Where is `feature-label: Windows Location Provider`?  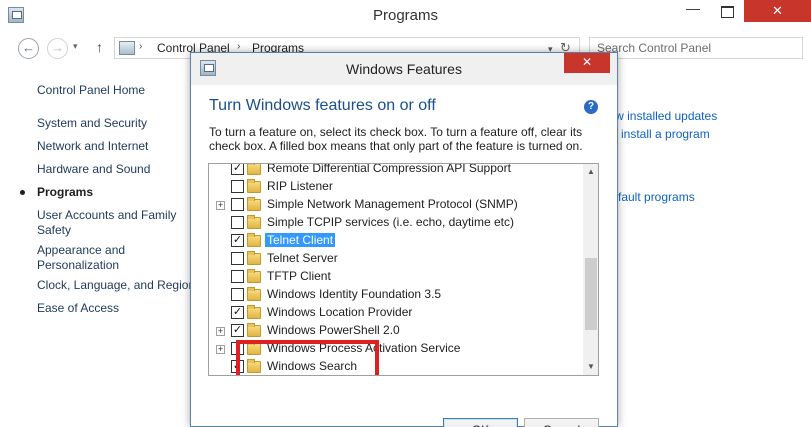
feature-label: Windows Location Provider is located at coordinates (339, 312).